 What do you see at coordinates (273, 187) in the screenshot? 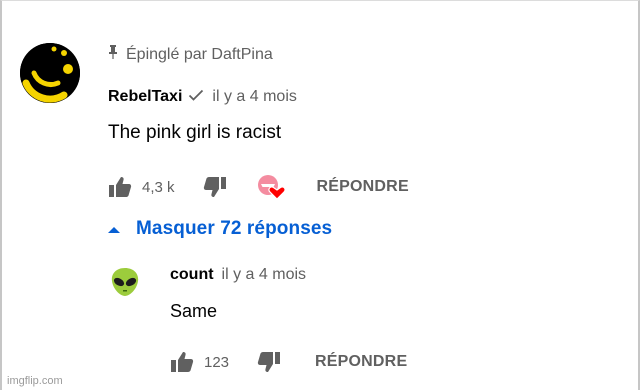
I see `creator-heart-icon` at bounding box center [273, 187].